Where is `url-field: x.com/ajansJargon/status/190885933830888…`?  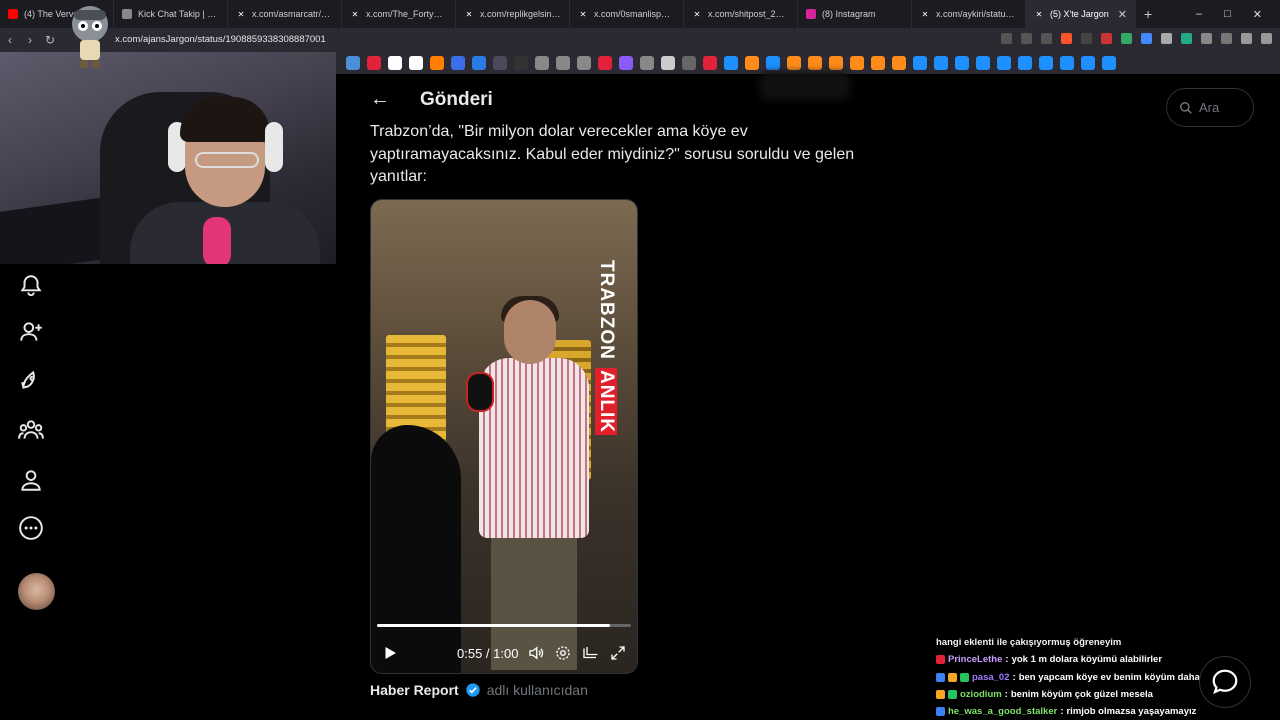
url-field: x.com/ajansJargon/status/190885933830888… is located at coordinates (220, 39).